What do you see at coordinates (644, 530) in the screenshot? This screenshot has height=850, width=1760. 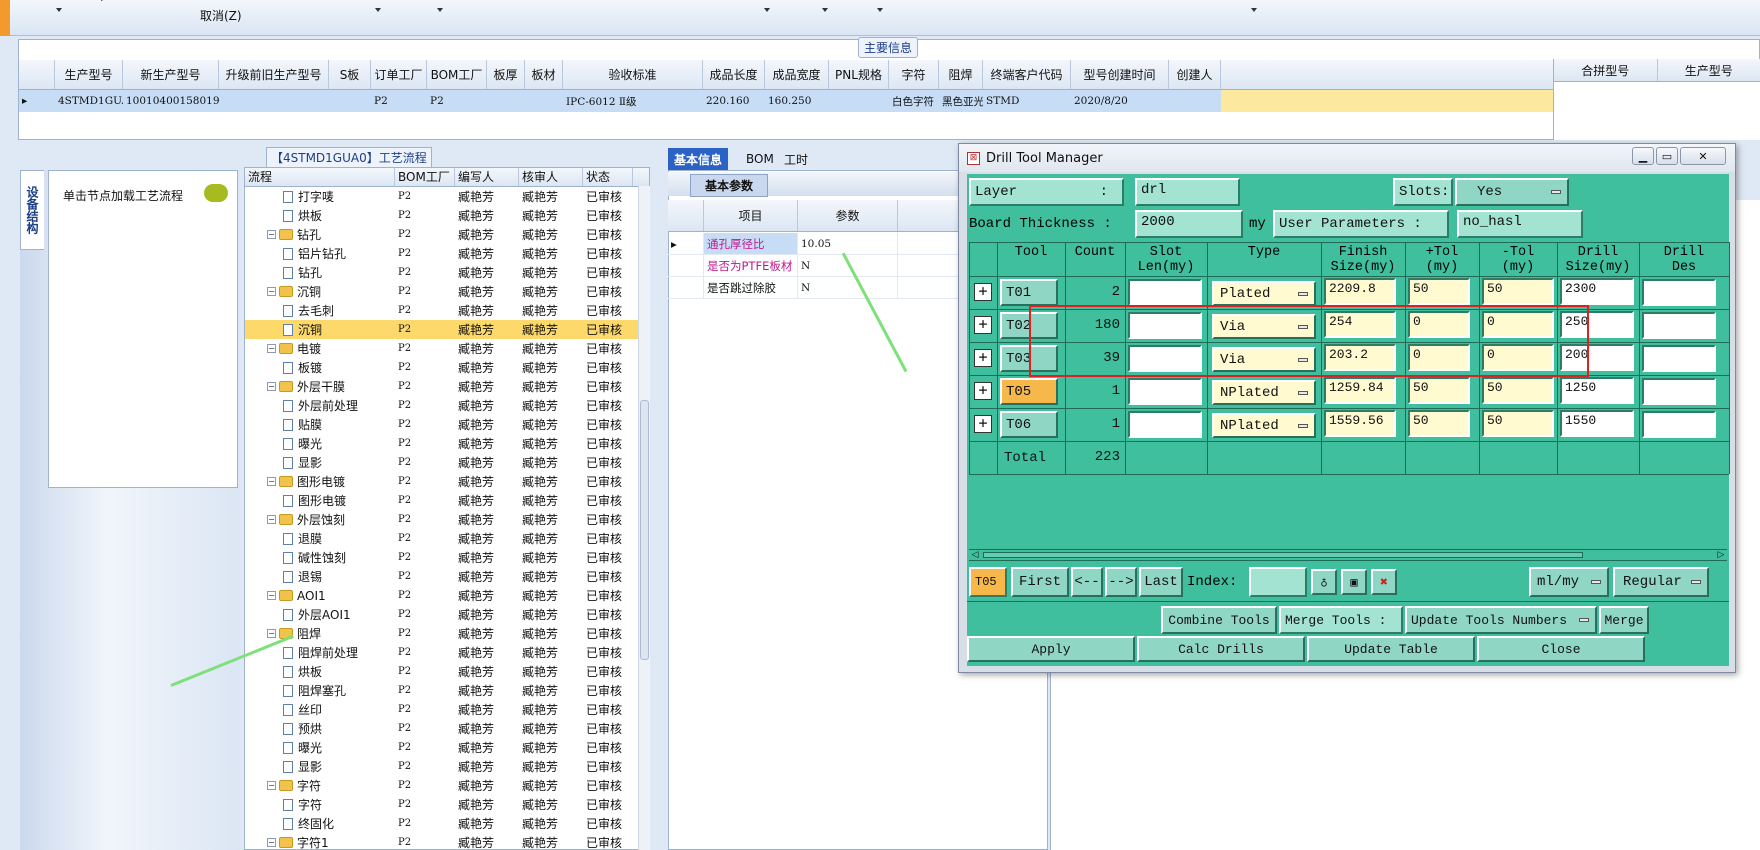 I see `tree-scrollbar-thumb` at bounding box center [644, 530].